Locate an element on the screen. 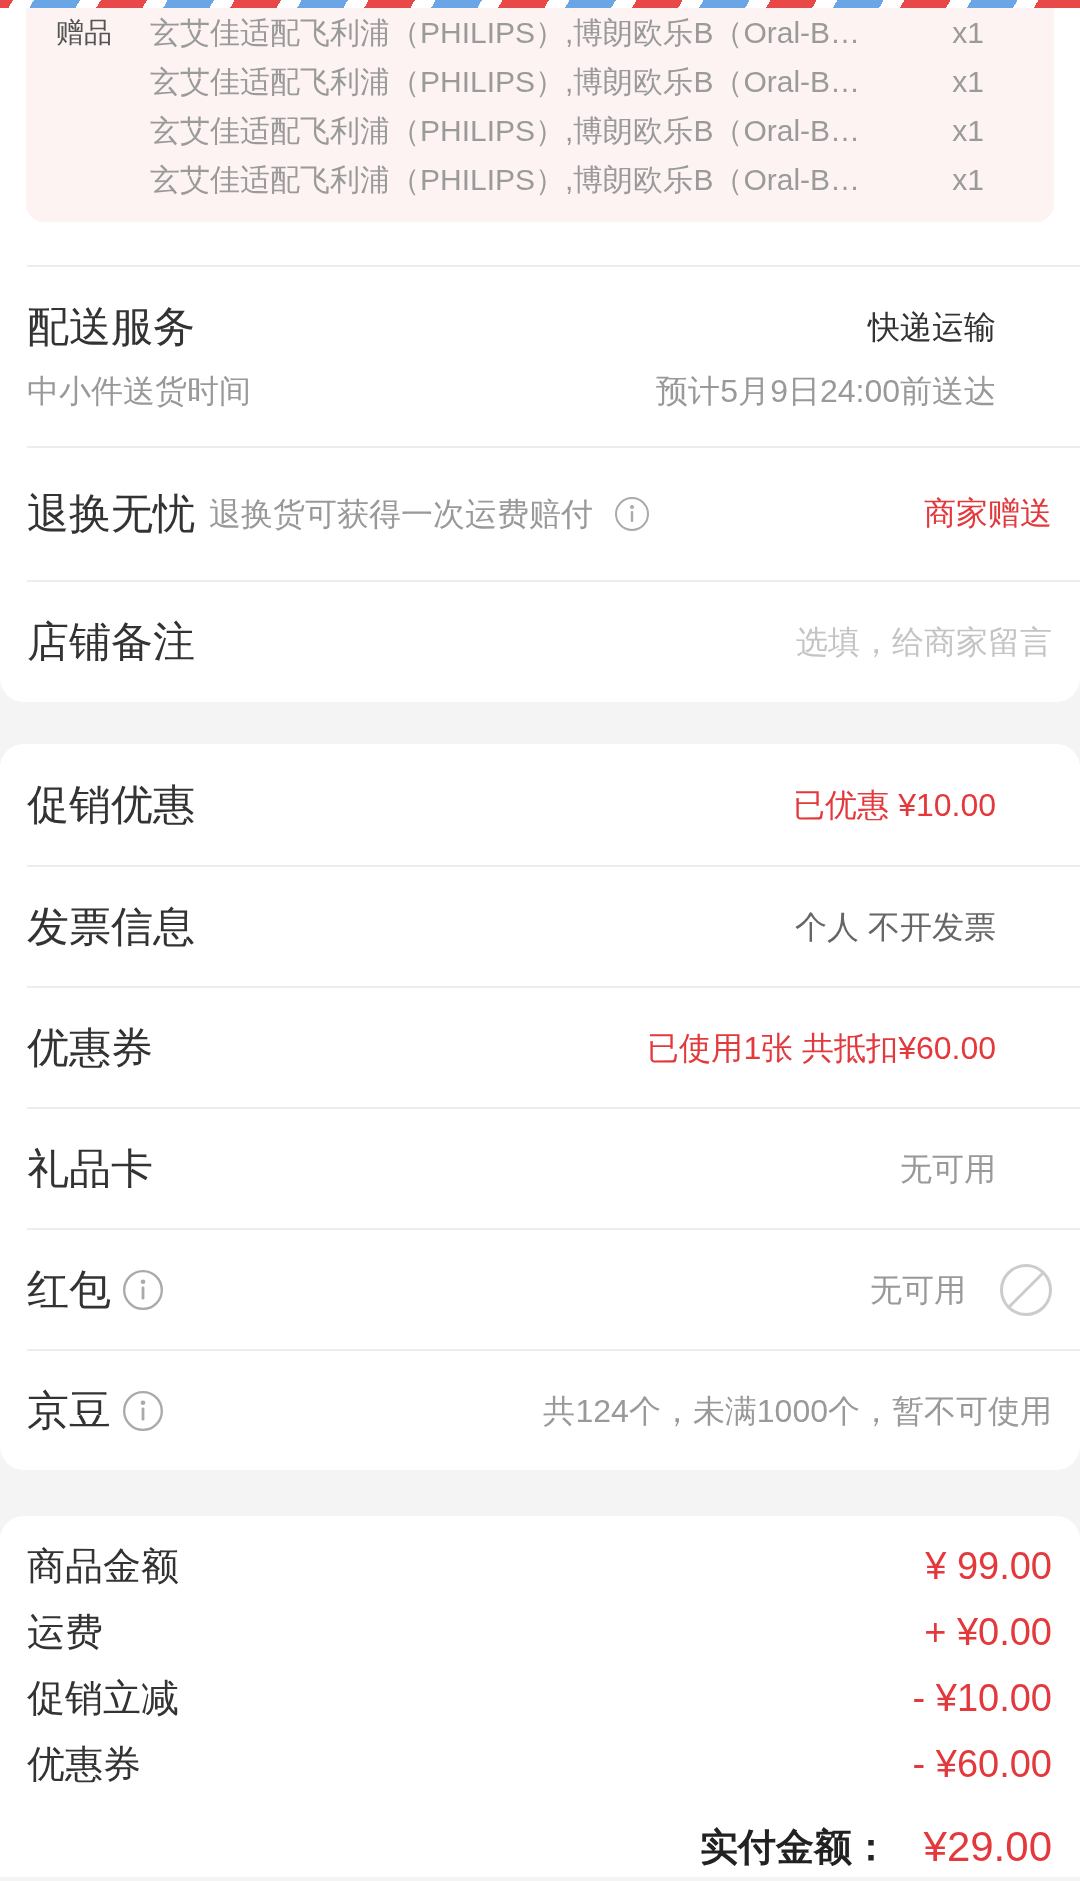 The height and width of the screenshot is (1881, 1080). summary-label: 促销立减 is located at coordinates (103, 1698).